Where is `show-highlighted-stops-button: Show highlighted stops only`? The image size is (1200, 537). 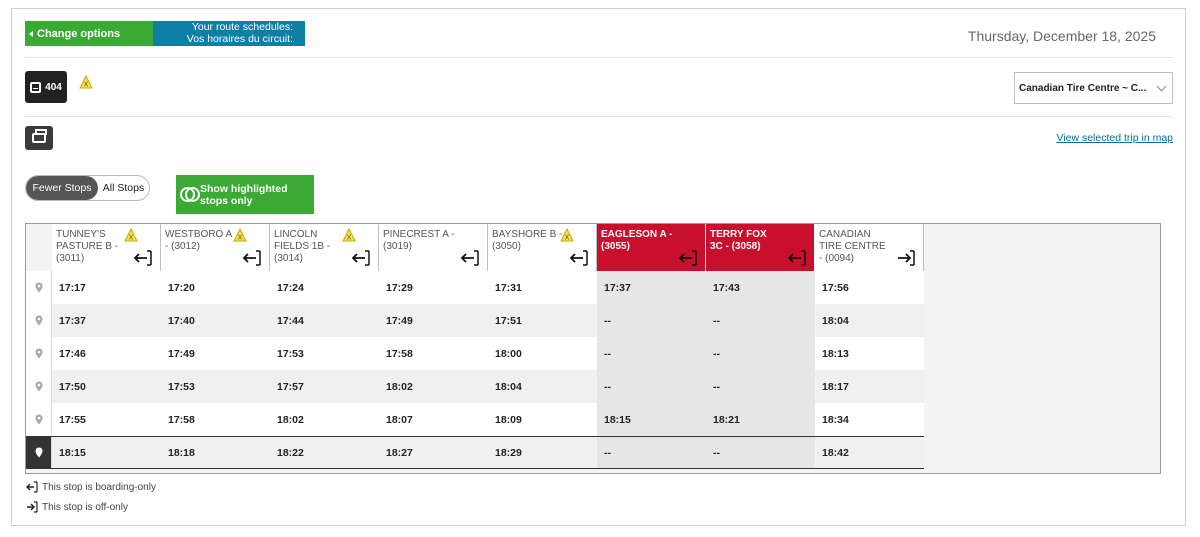 show-highlighted-stops-button: Show highlighted stops only is located at coordinates (245, 194).